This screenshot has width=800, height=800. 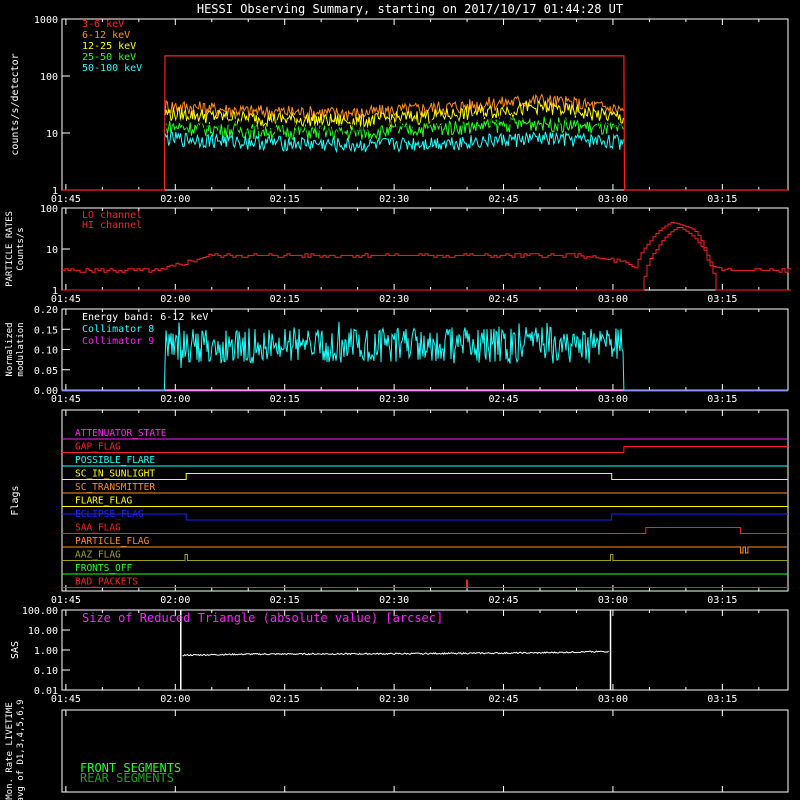 What do you see at coordinates (503, 299) in the screenshot?
I see `particle-rates-x-tick-label: 02:45` at bounding box center [503, 299].